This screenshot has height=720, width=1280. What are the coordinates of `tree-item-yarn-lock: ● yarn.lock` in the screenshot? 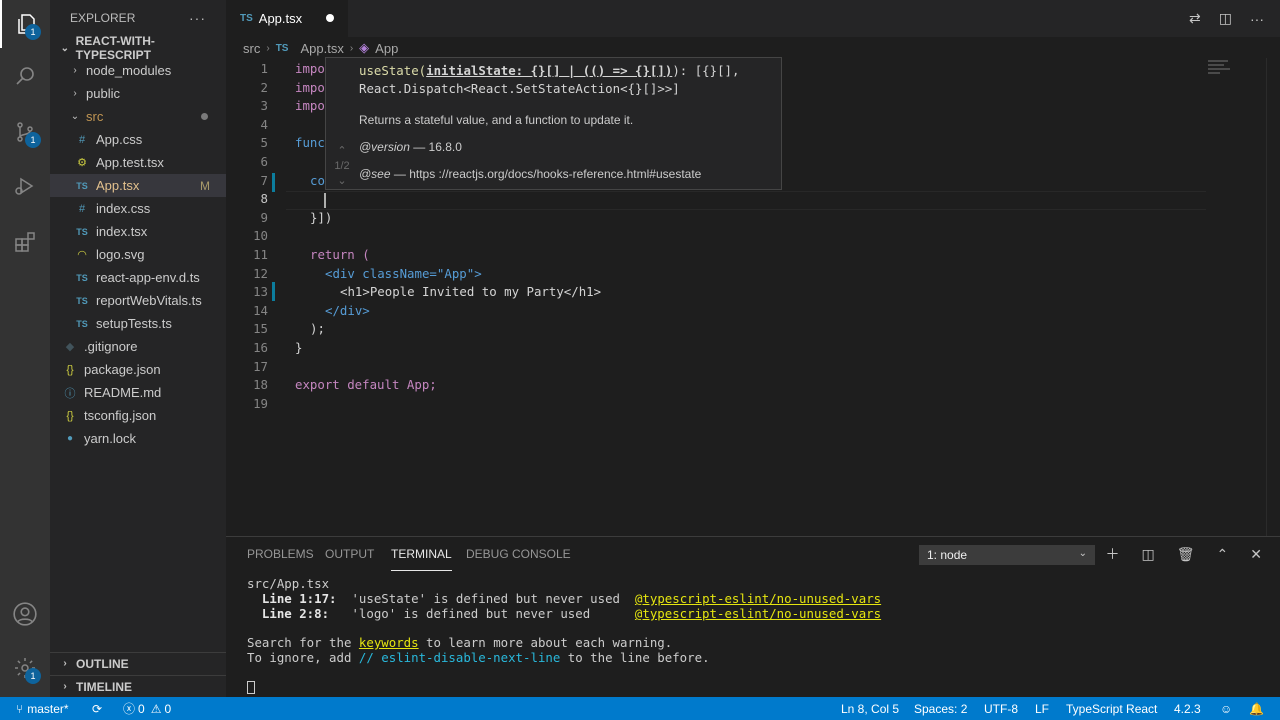 It's located at (138, 438).